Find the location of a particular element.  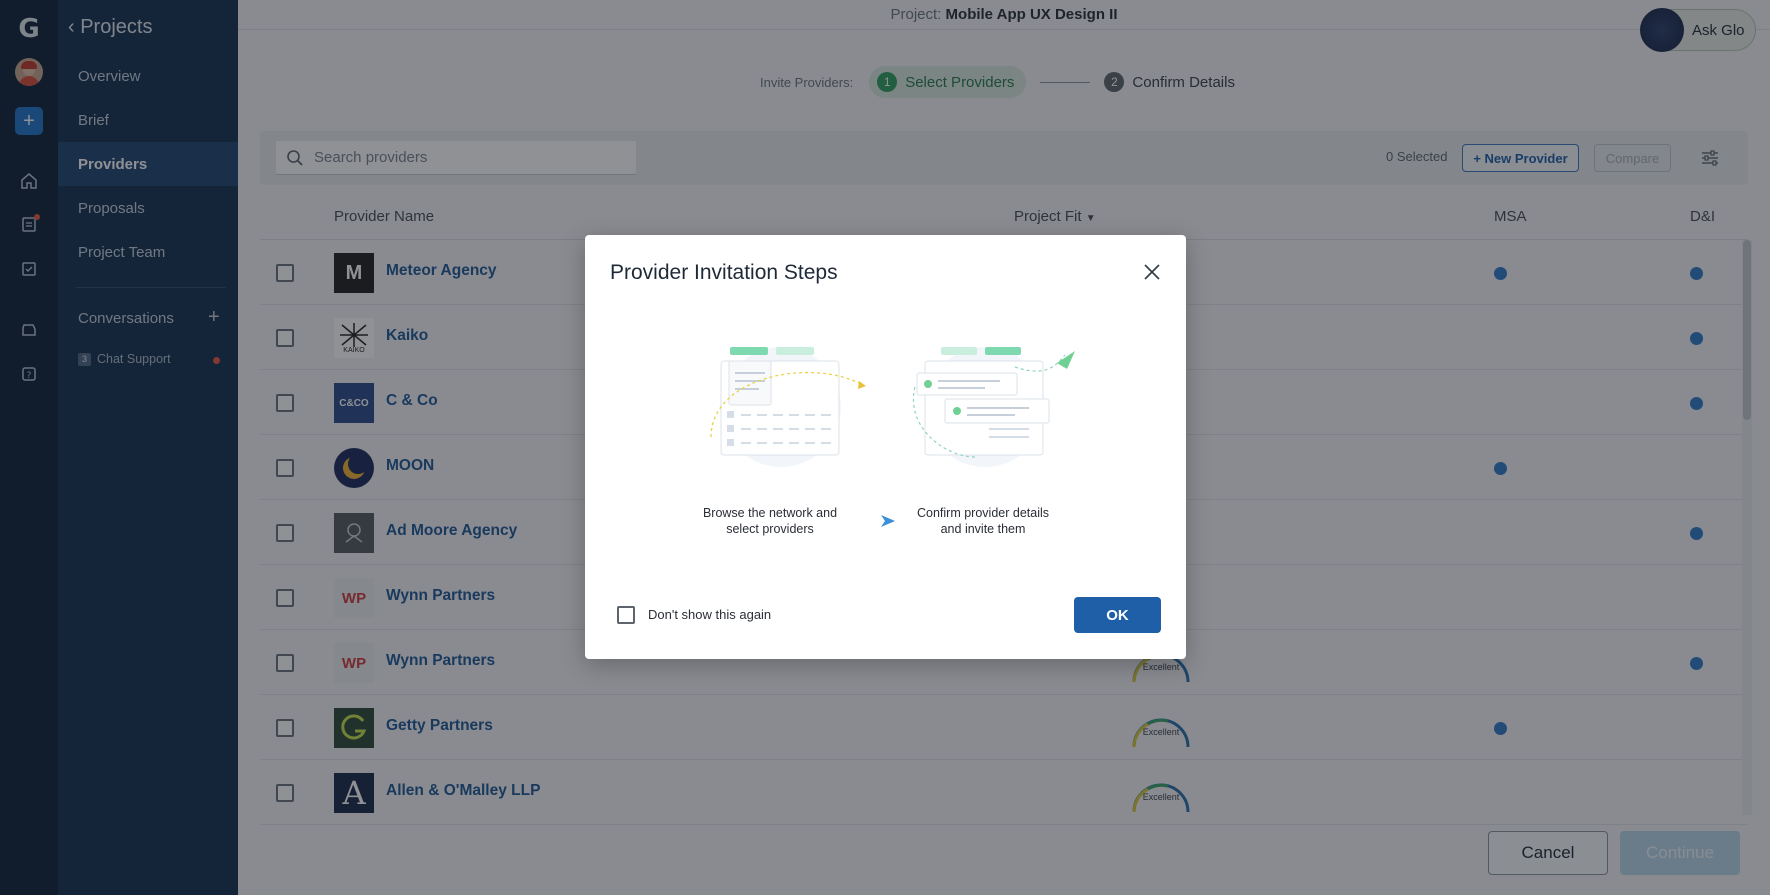

ok-button: OK is located at coordinates (1117, 615).